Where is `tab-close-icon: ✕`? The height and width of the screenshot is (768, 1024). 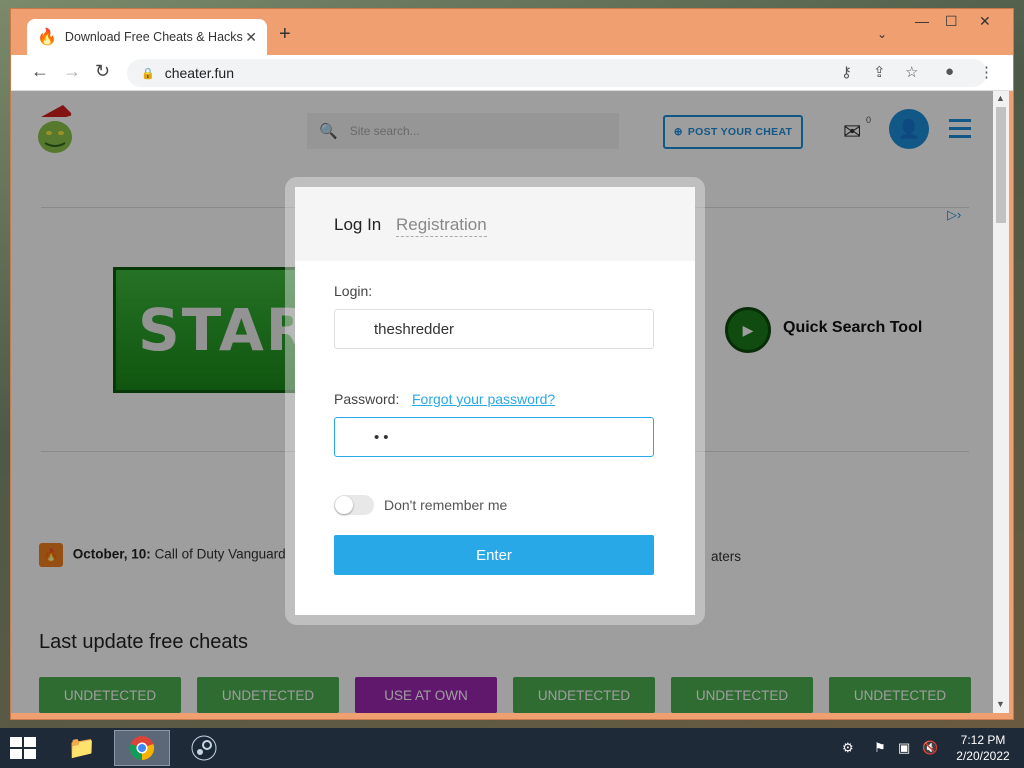 tab-close-icon: ✕ is located at coordinates (251, 37).